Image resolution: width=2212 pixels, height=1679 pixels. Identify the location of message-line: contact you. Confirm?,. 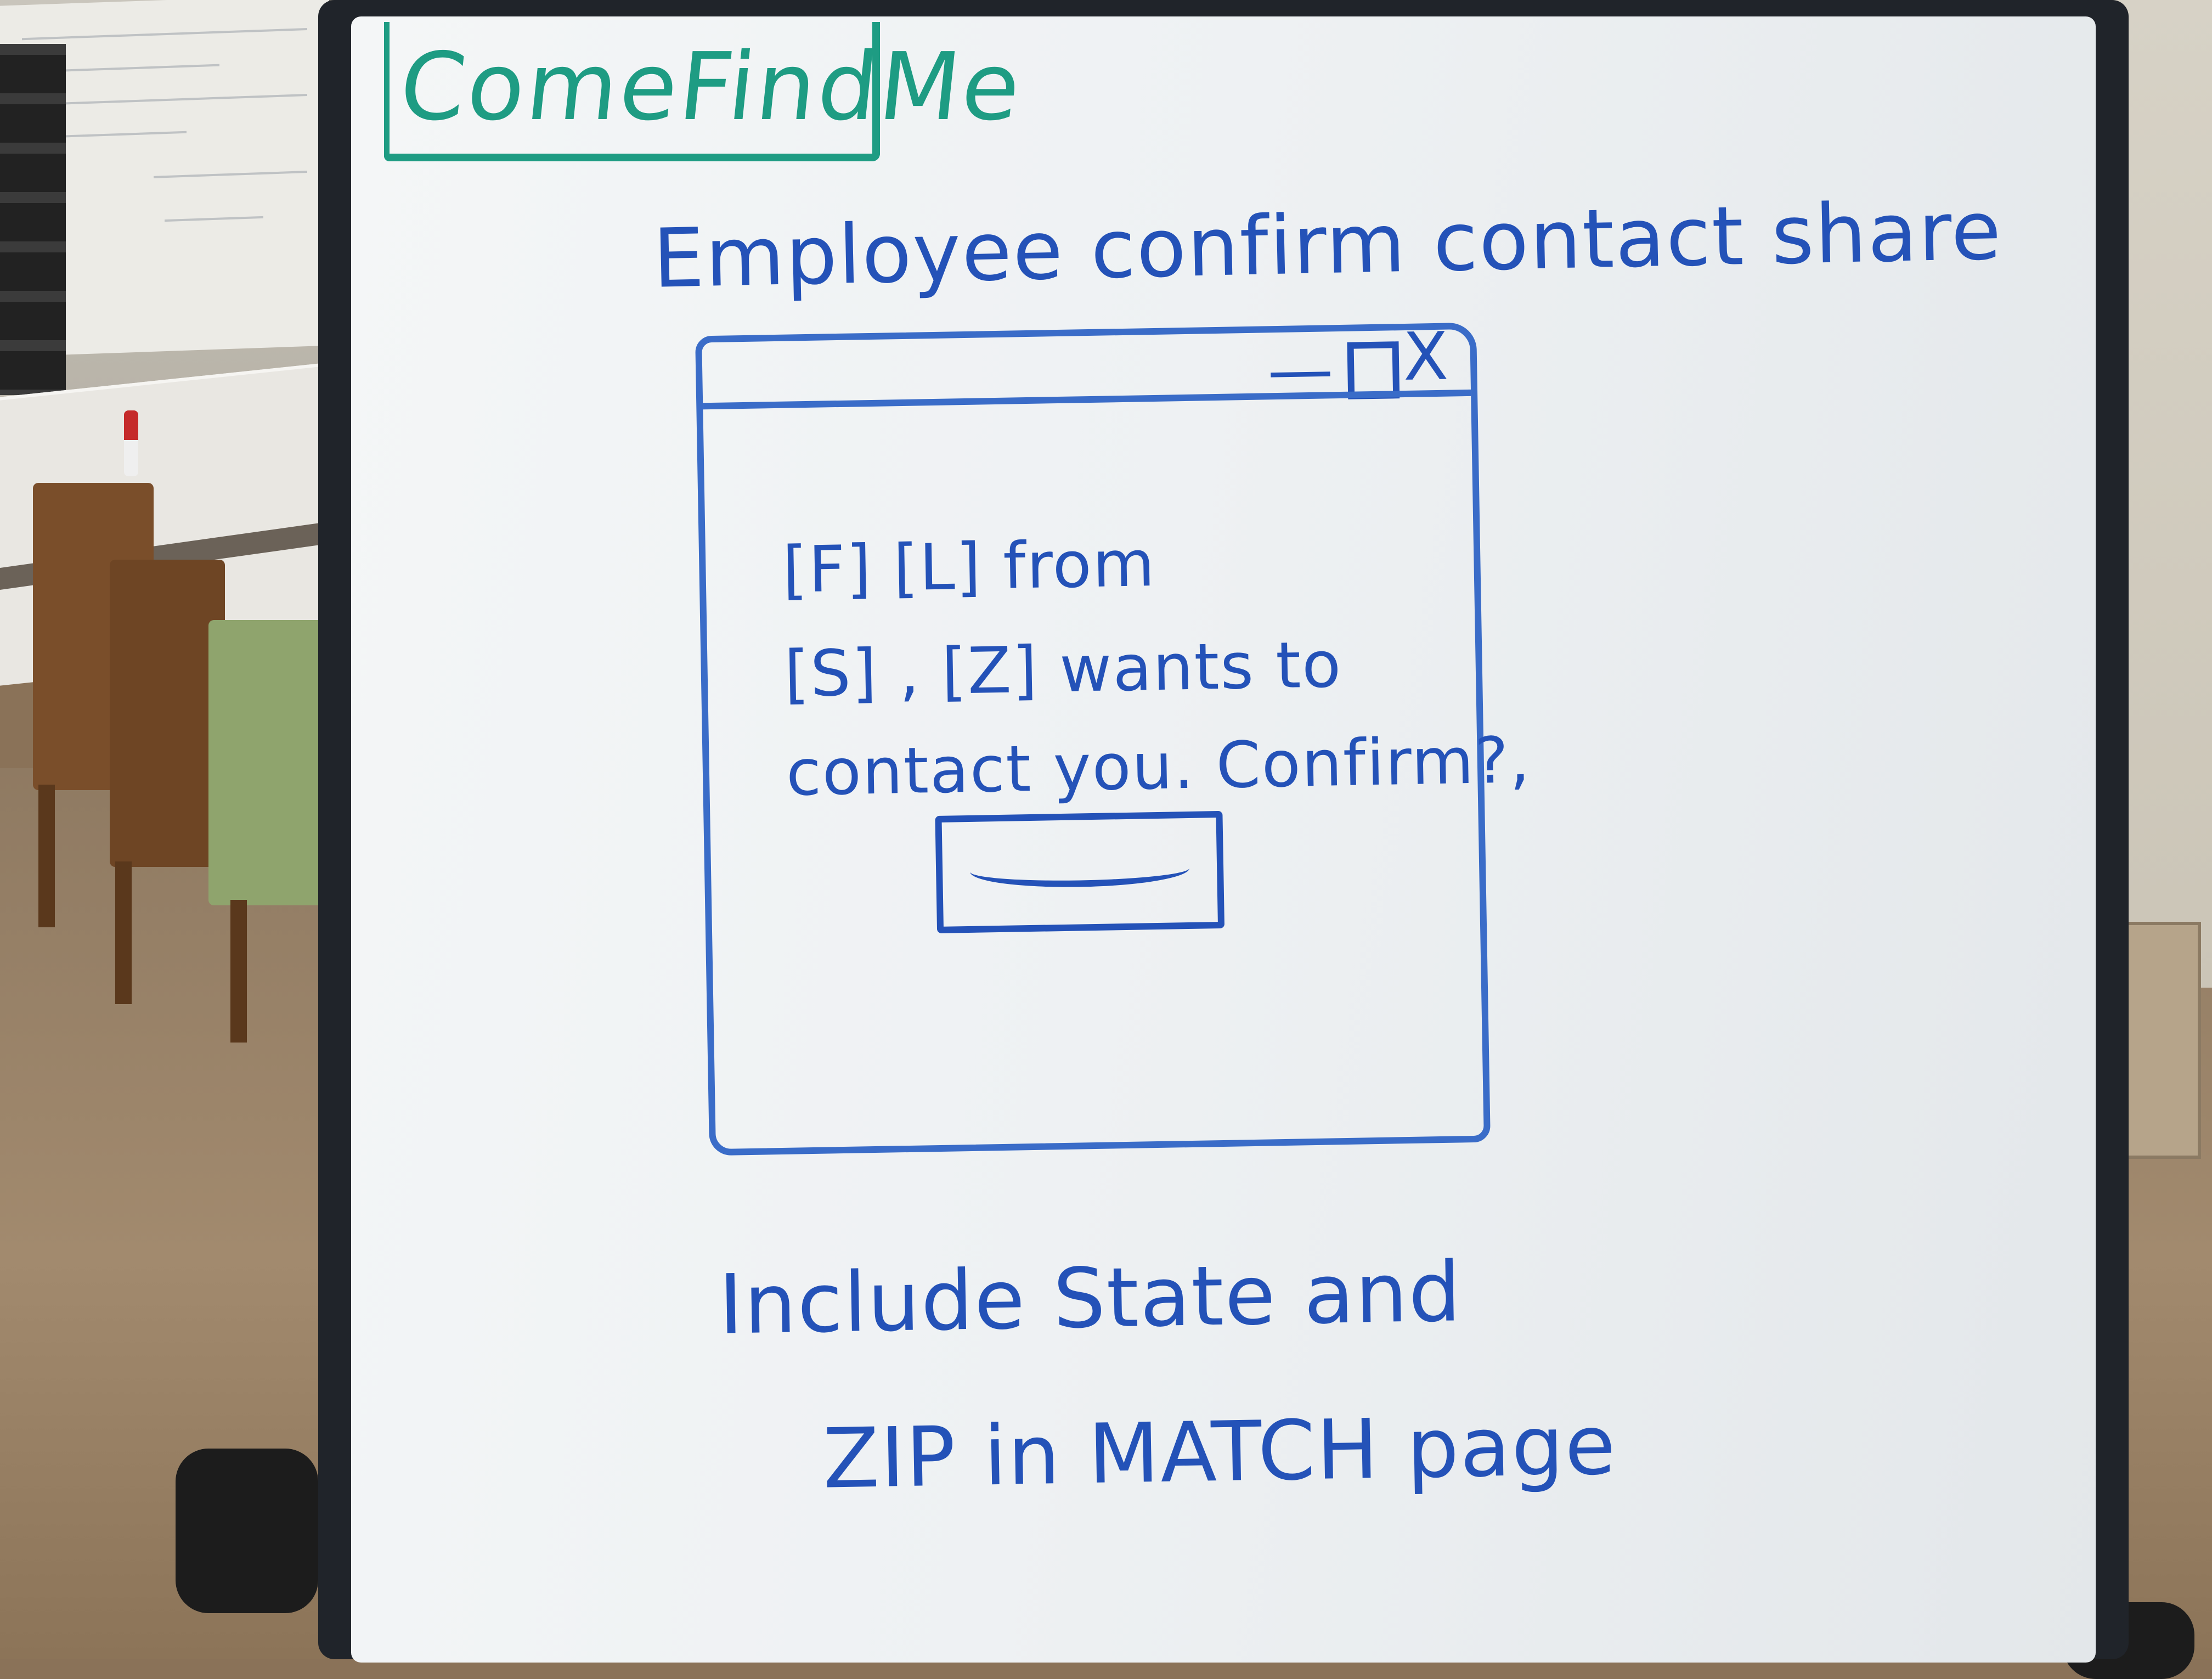
(1159, 767).